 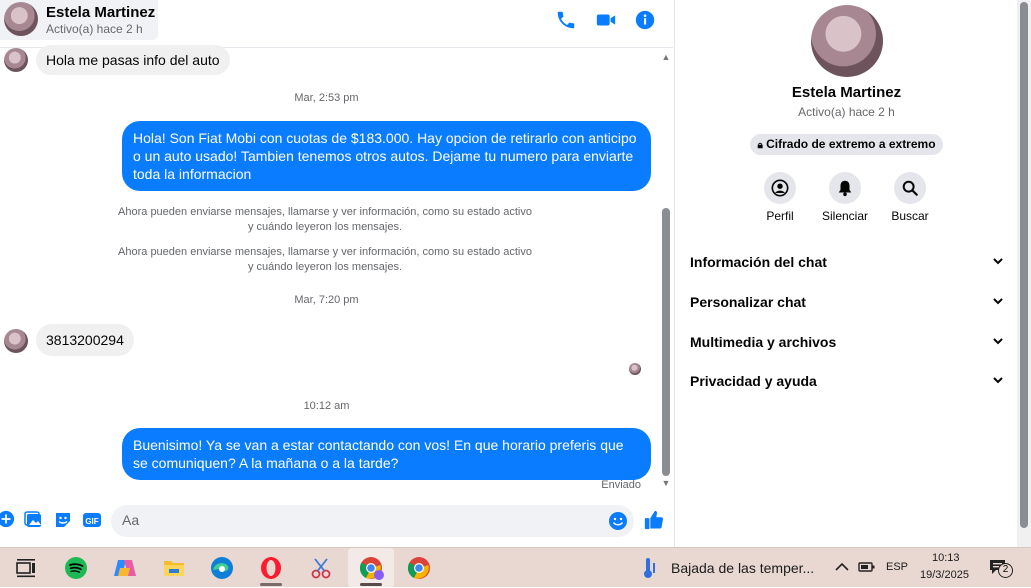 What do you see at coordinates (100, 12) in the screenshot?
I see `contact-name: Estela Martinez` at bounding box center [100, 12].